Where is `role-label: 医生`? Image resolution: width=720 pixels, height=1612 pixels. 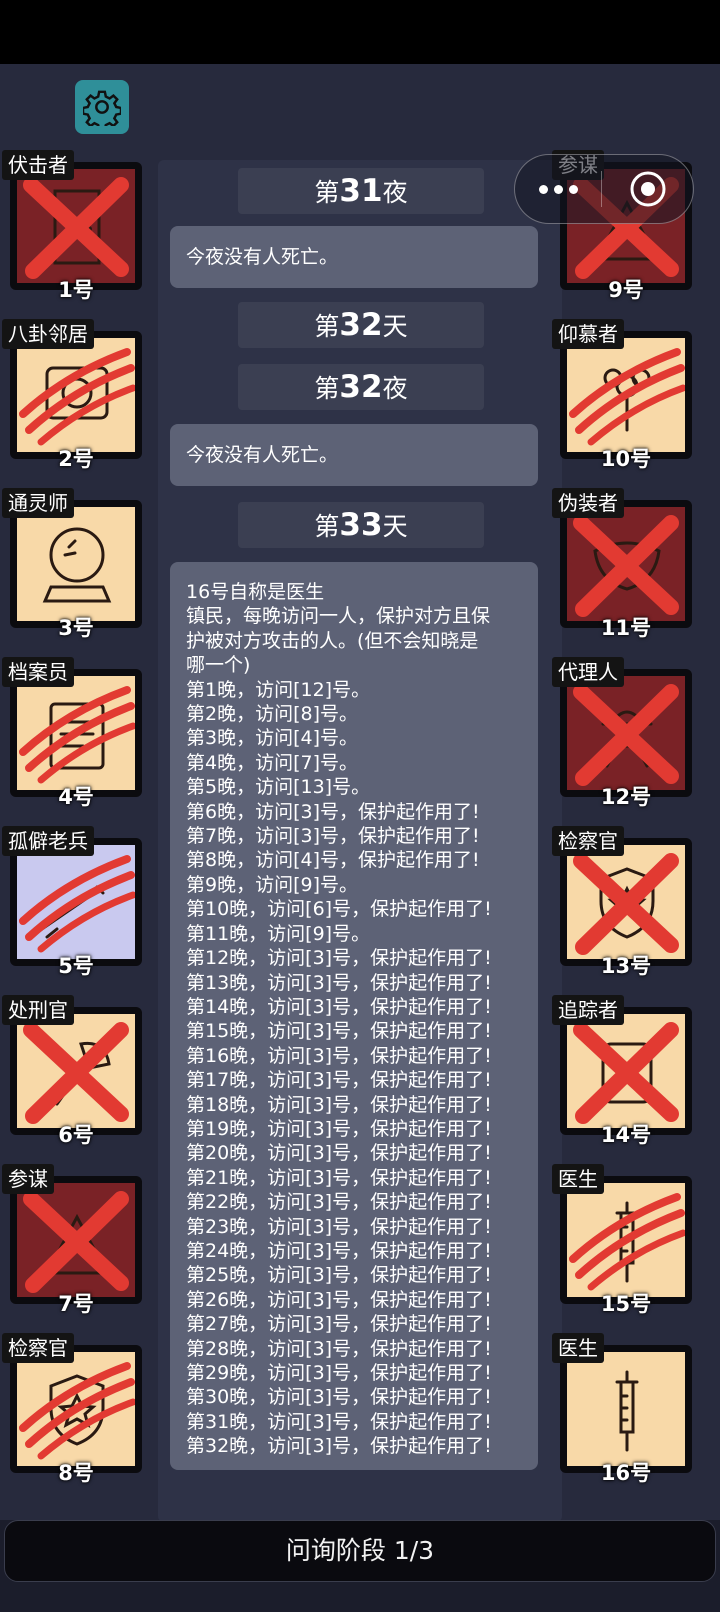
role-label: 医生 is located at coordinates (578, 1348).